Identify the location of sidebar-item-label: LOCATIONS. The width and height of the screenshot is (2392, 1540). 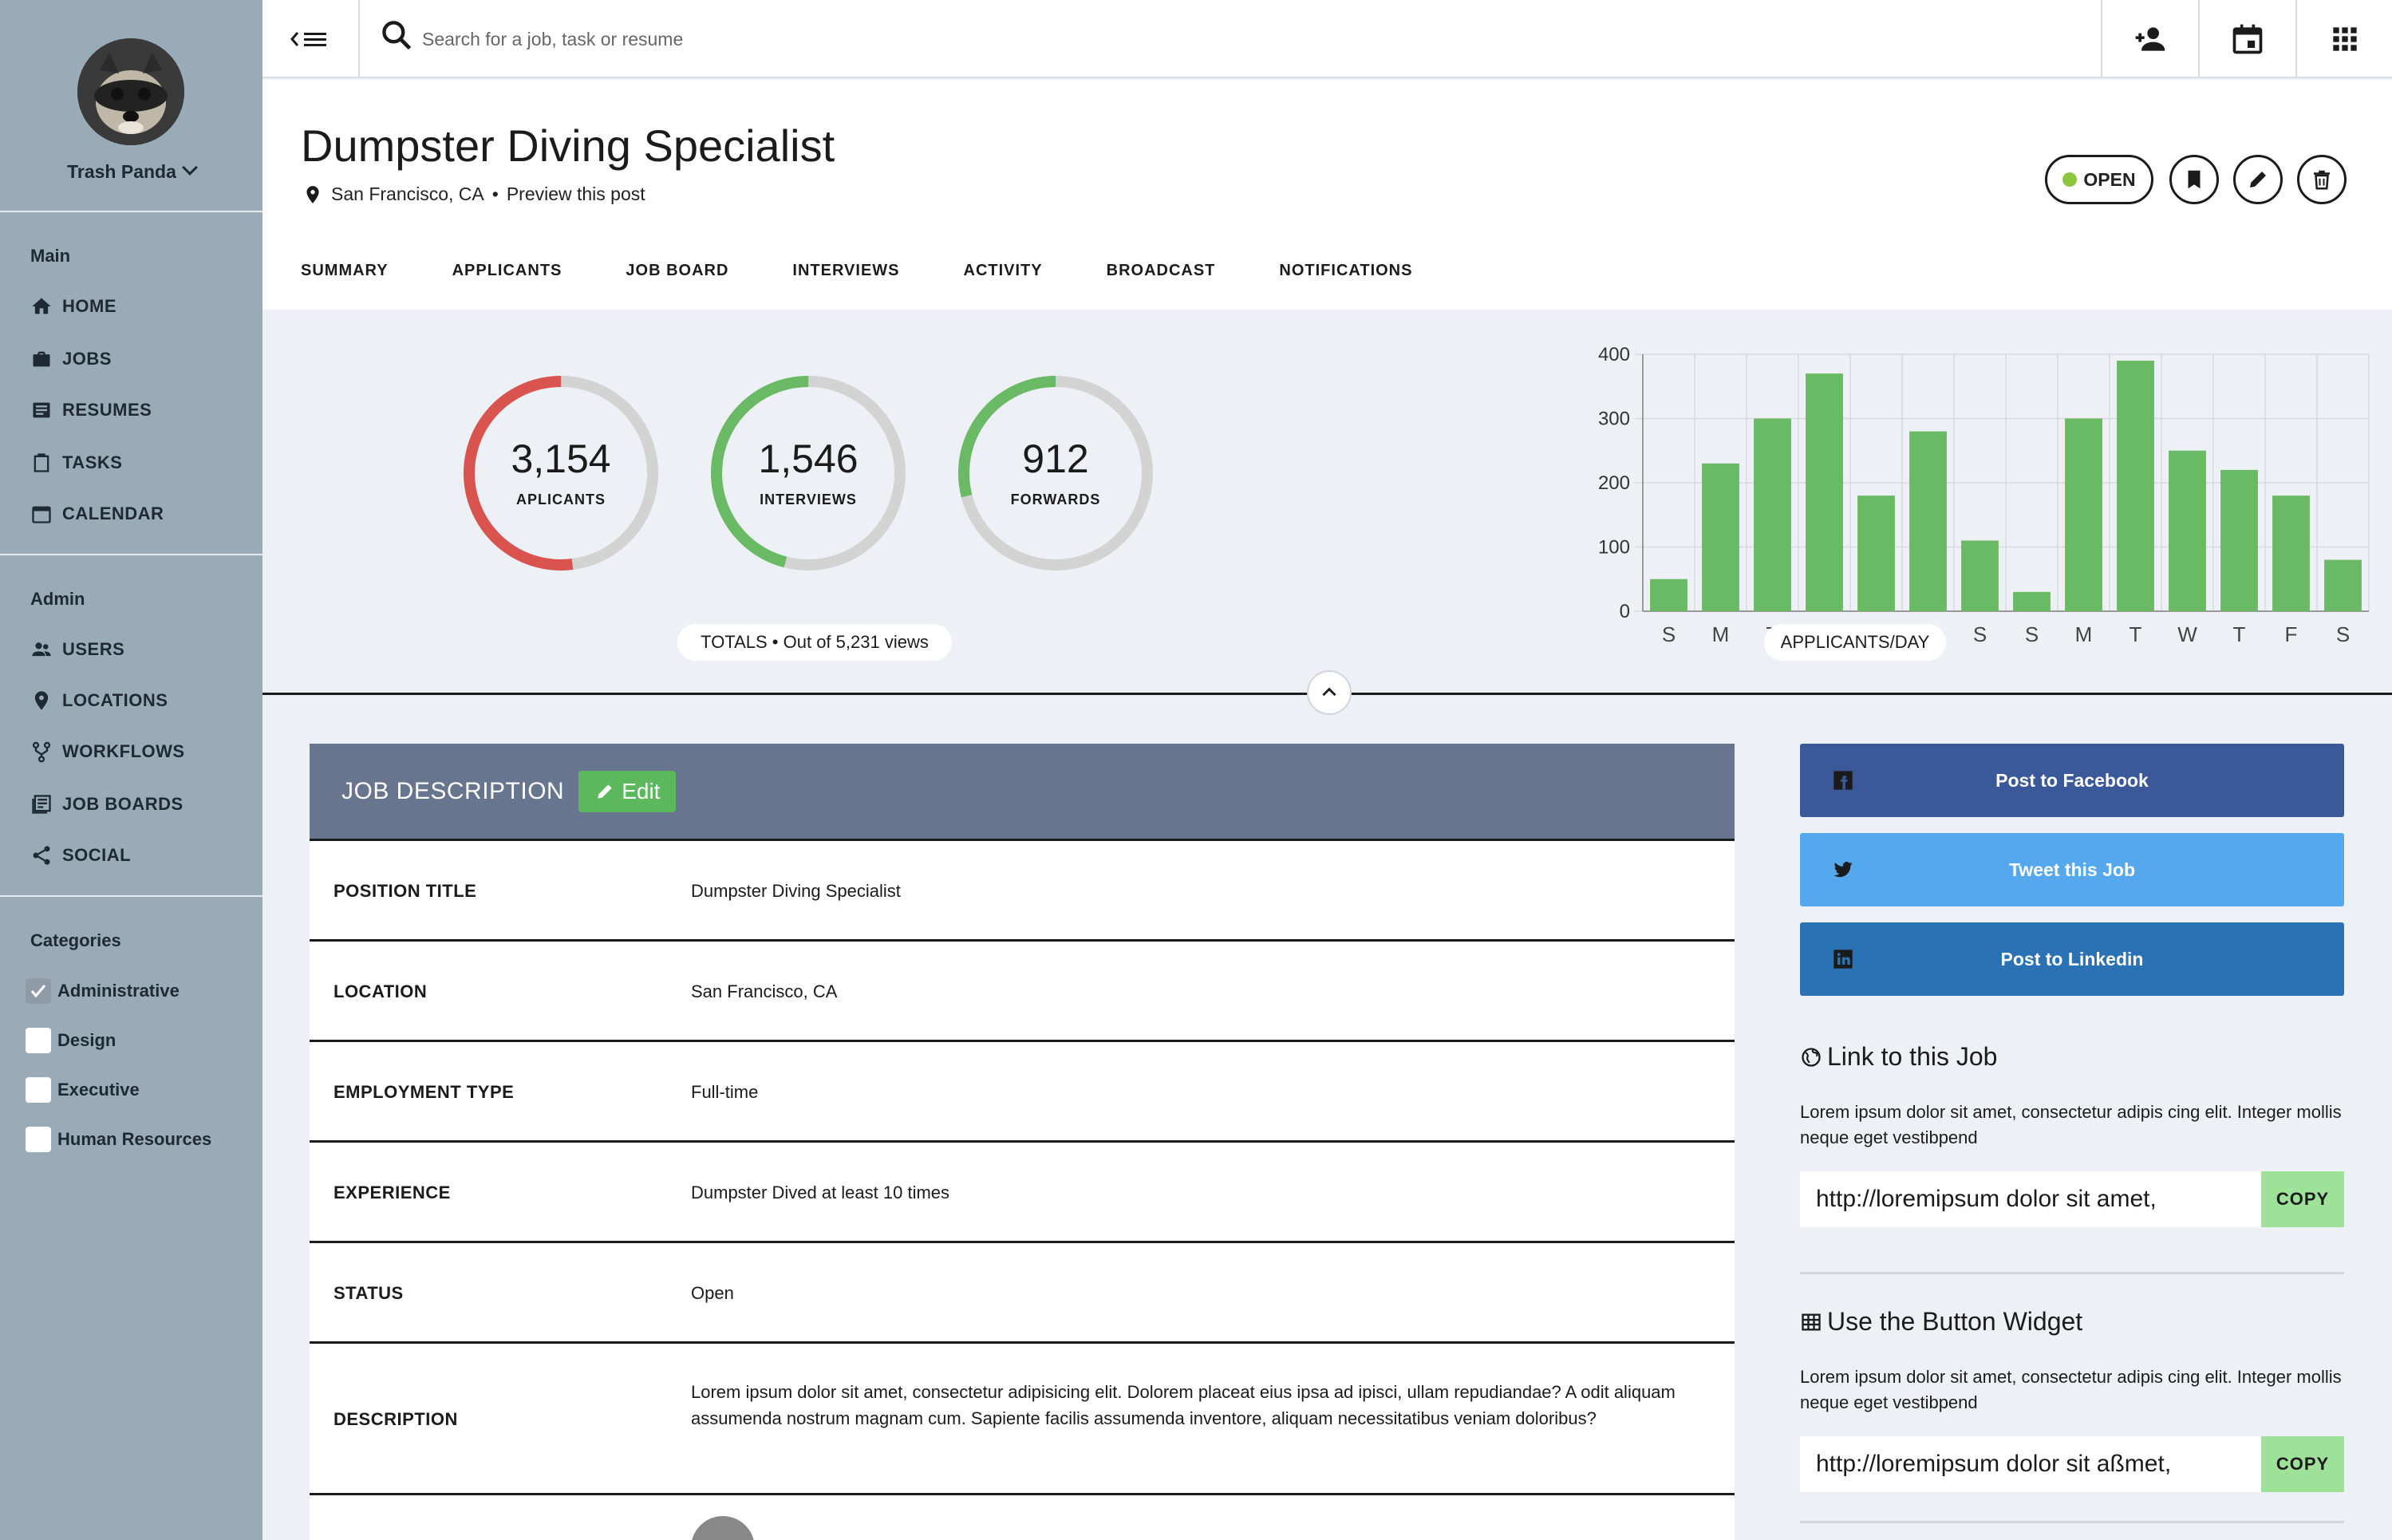
(115, 700).